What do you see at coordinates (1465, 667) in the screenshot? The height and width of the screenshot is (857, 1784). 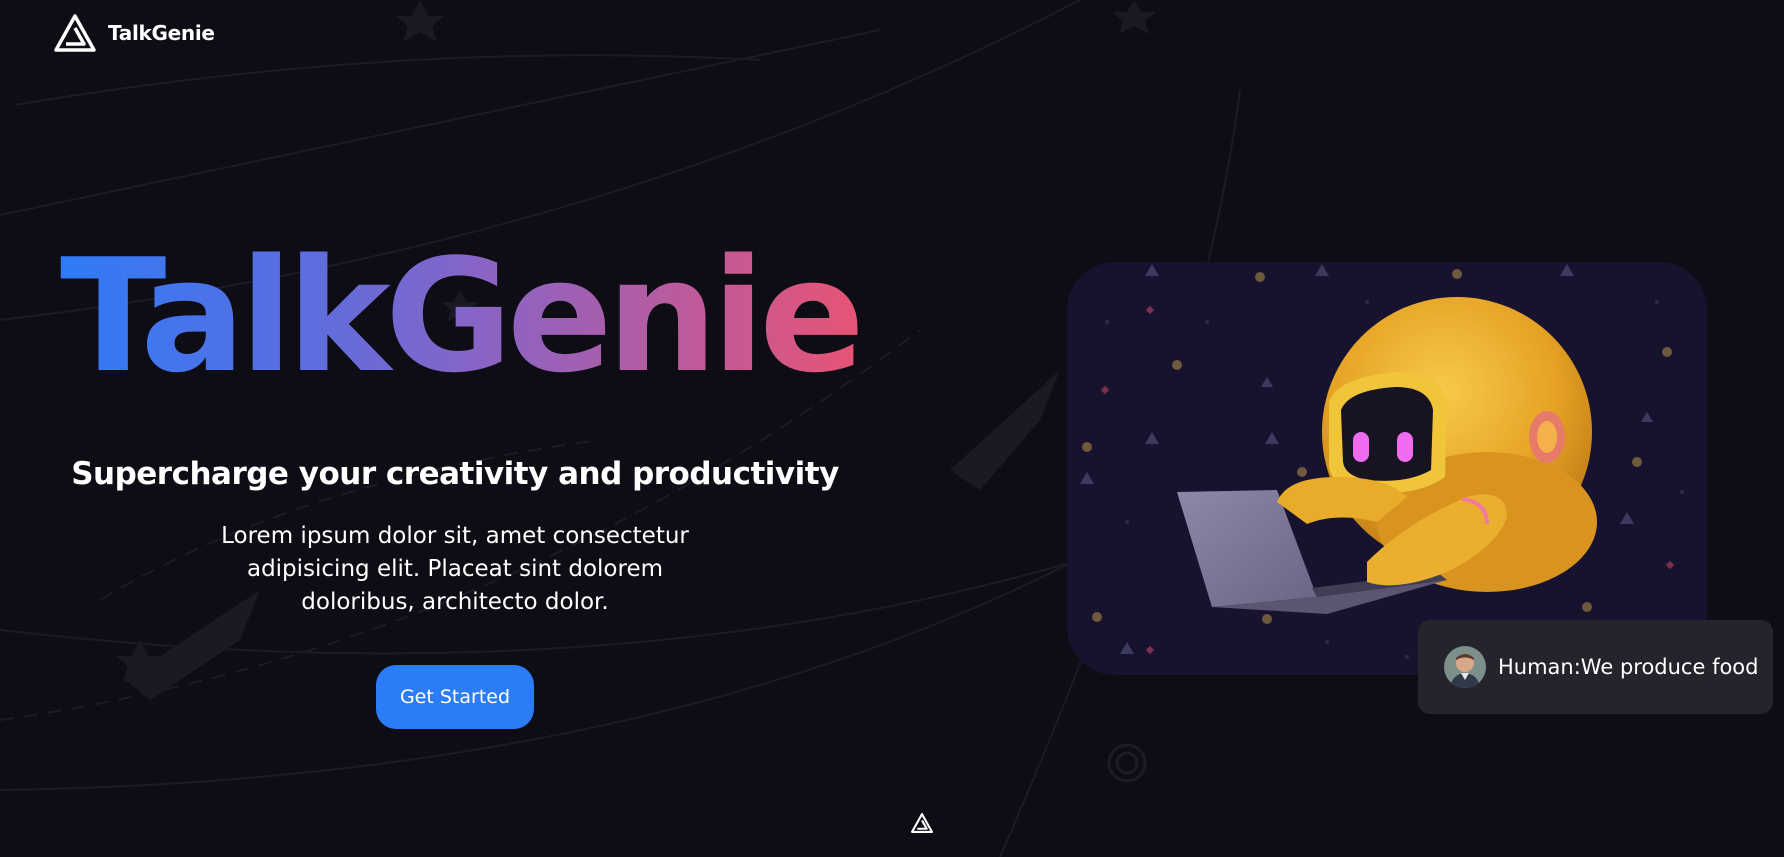 I see `user-avatar-icon` at bounding box center [1465, 667].